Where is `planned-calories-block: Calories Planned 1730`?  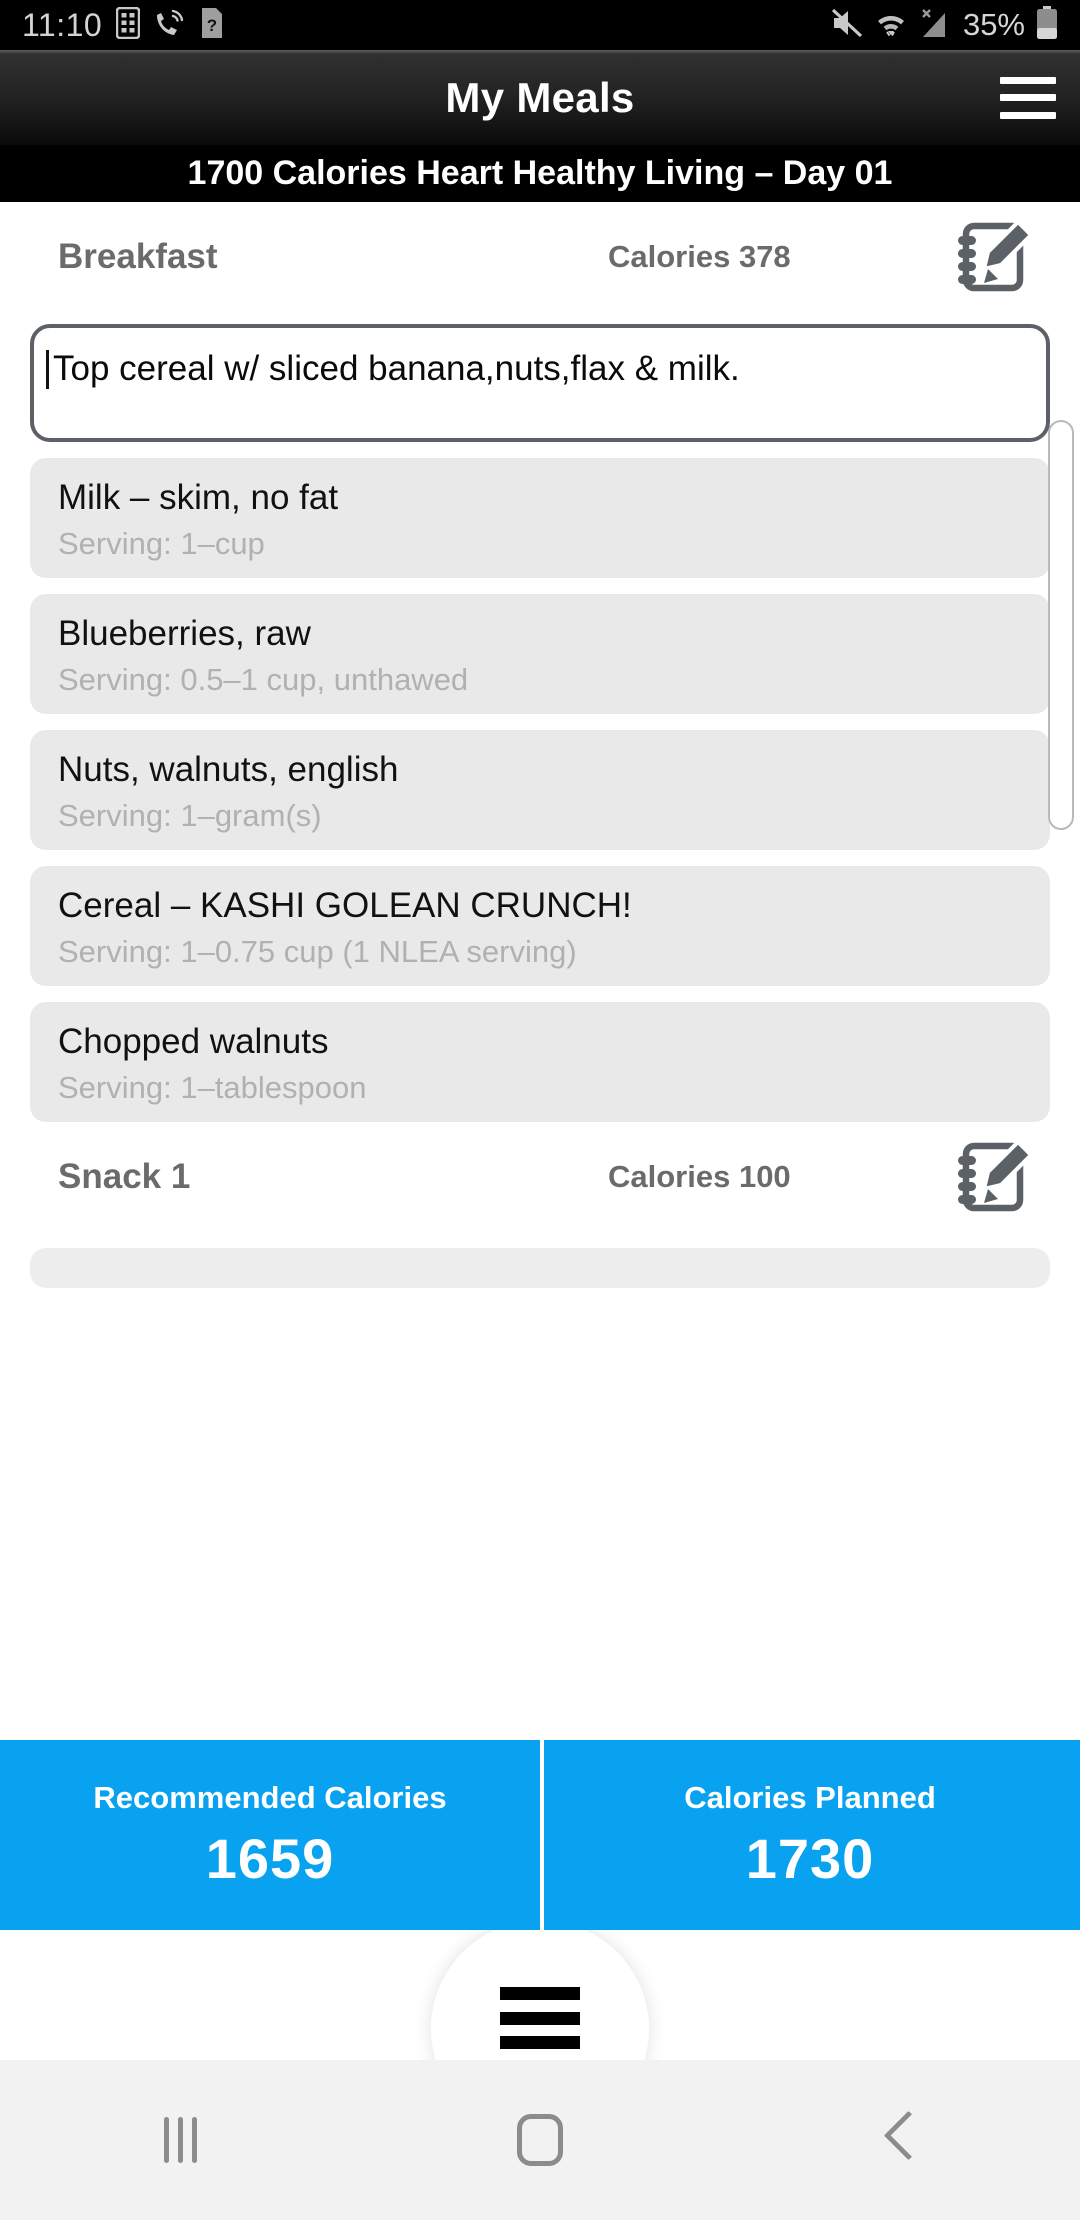 planned-calories-block: Calories Planned 1730 is located at coordinates (810, 1835).